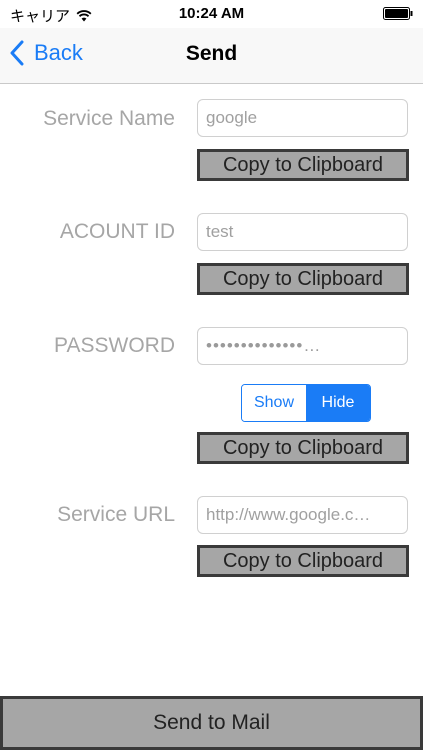 This screenshot has height=750, width=423. I want to click on service-name-input, so click(302, 118).